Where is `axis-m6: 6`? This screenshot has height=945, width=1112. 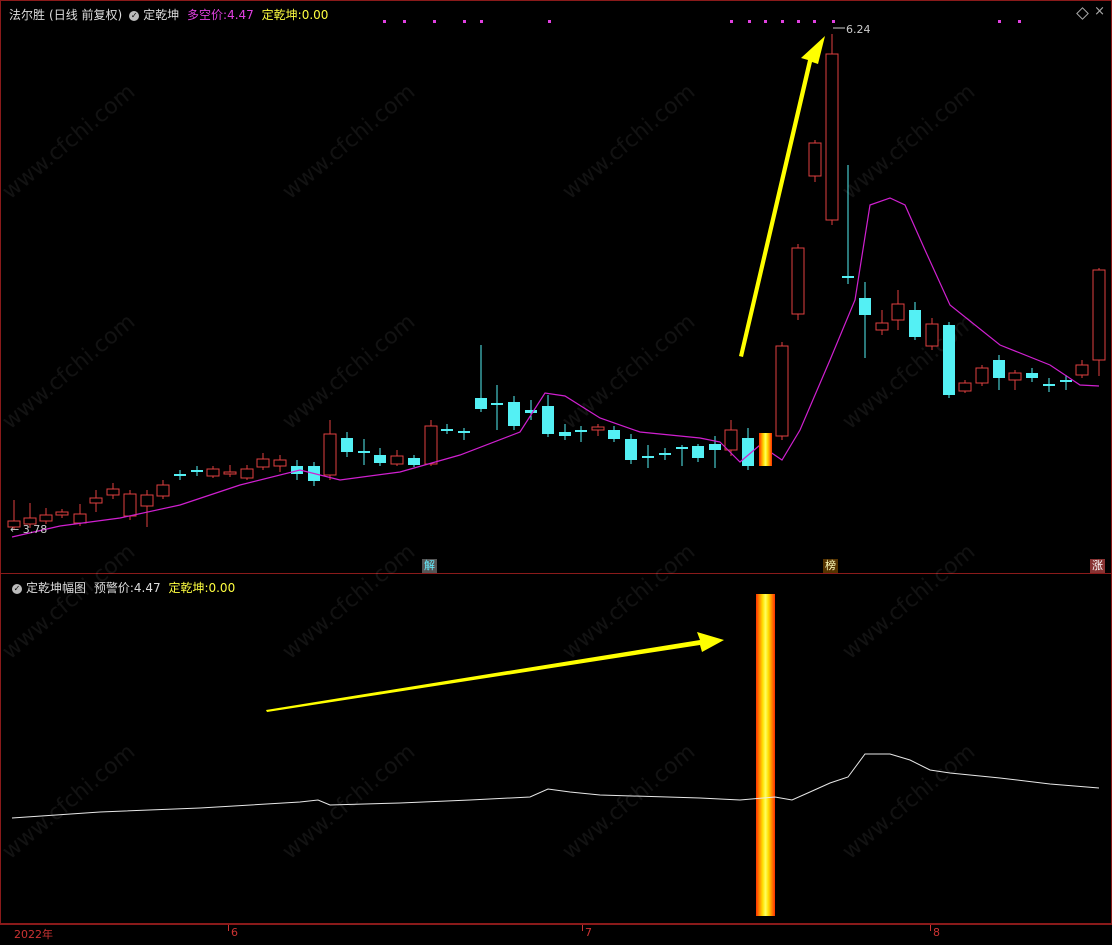 axis-m6: 6 is located at coordinates (234, 932).